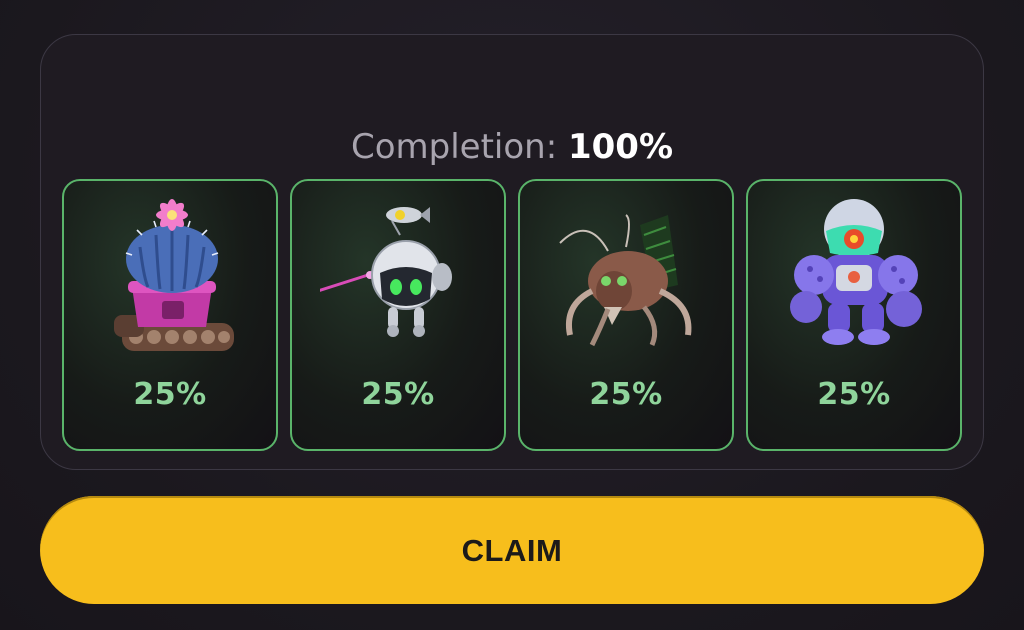 The height and width of the screenshot is (630, 1024). Describe the element at coordinates (856, 272) in the screenshot. I see `purple-diver-mech-icon` at that location.